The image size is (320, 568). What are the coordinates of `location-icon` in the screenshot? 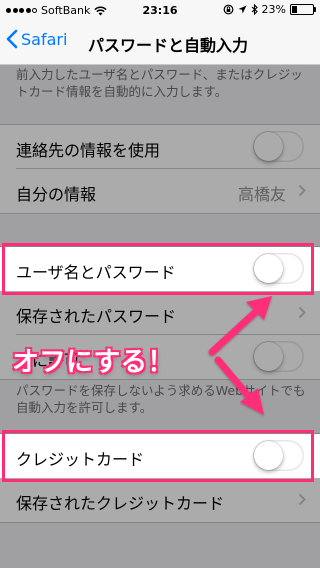 It's located at (242, 9).